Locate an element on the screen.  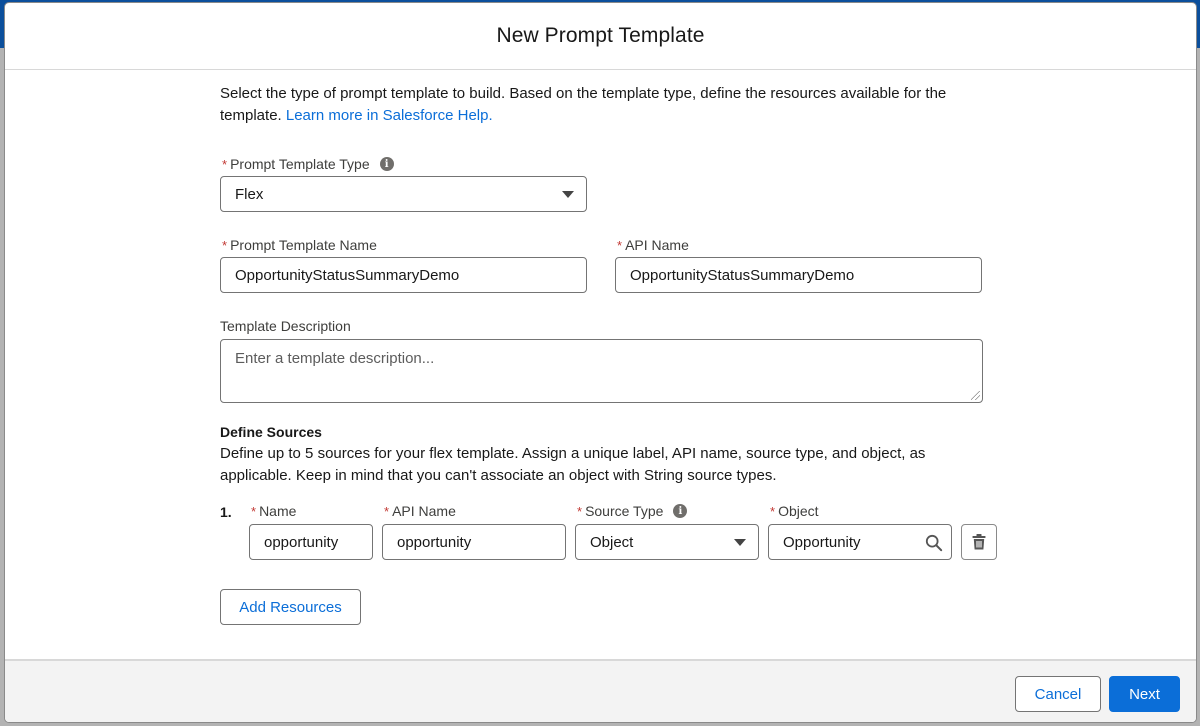
source-name-label-text: Name is located at coordinates (278, 511).